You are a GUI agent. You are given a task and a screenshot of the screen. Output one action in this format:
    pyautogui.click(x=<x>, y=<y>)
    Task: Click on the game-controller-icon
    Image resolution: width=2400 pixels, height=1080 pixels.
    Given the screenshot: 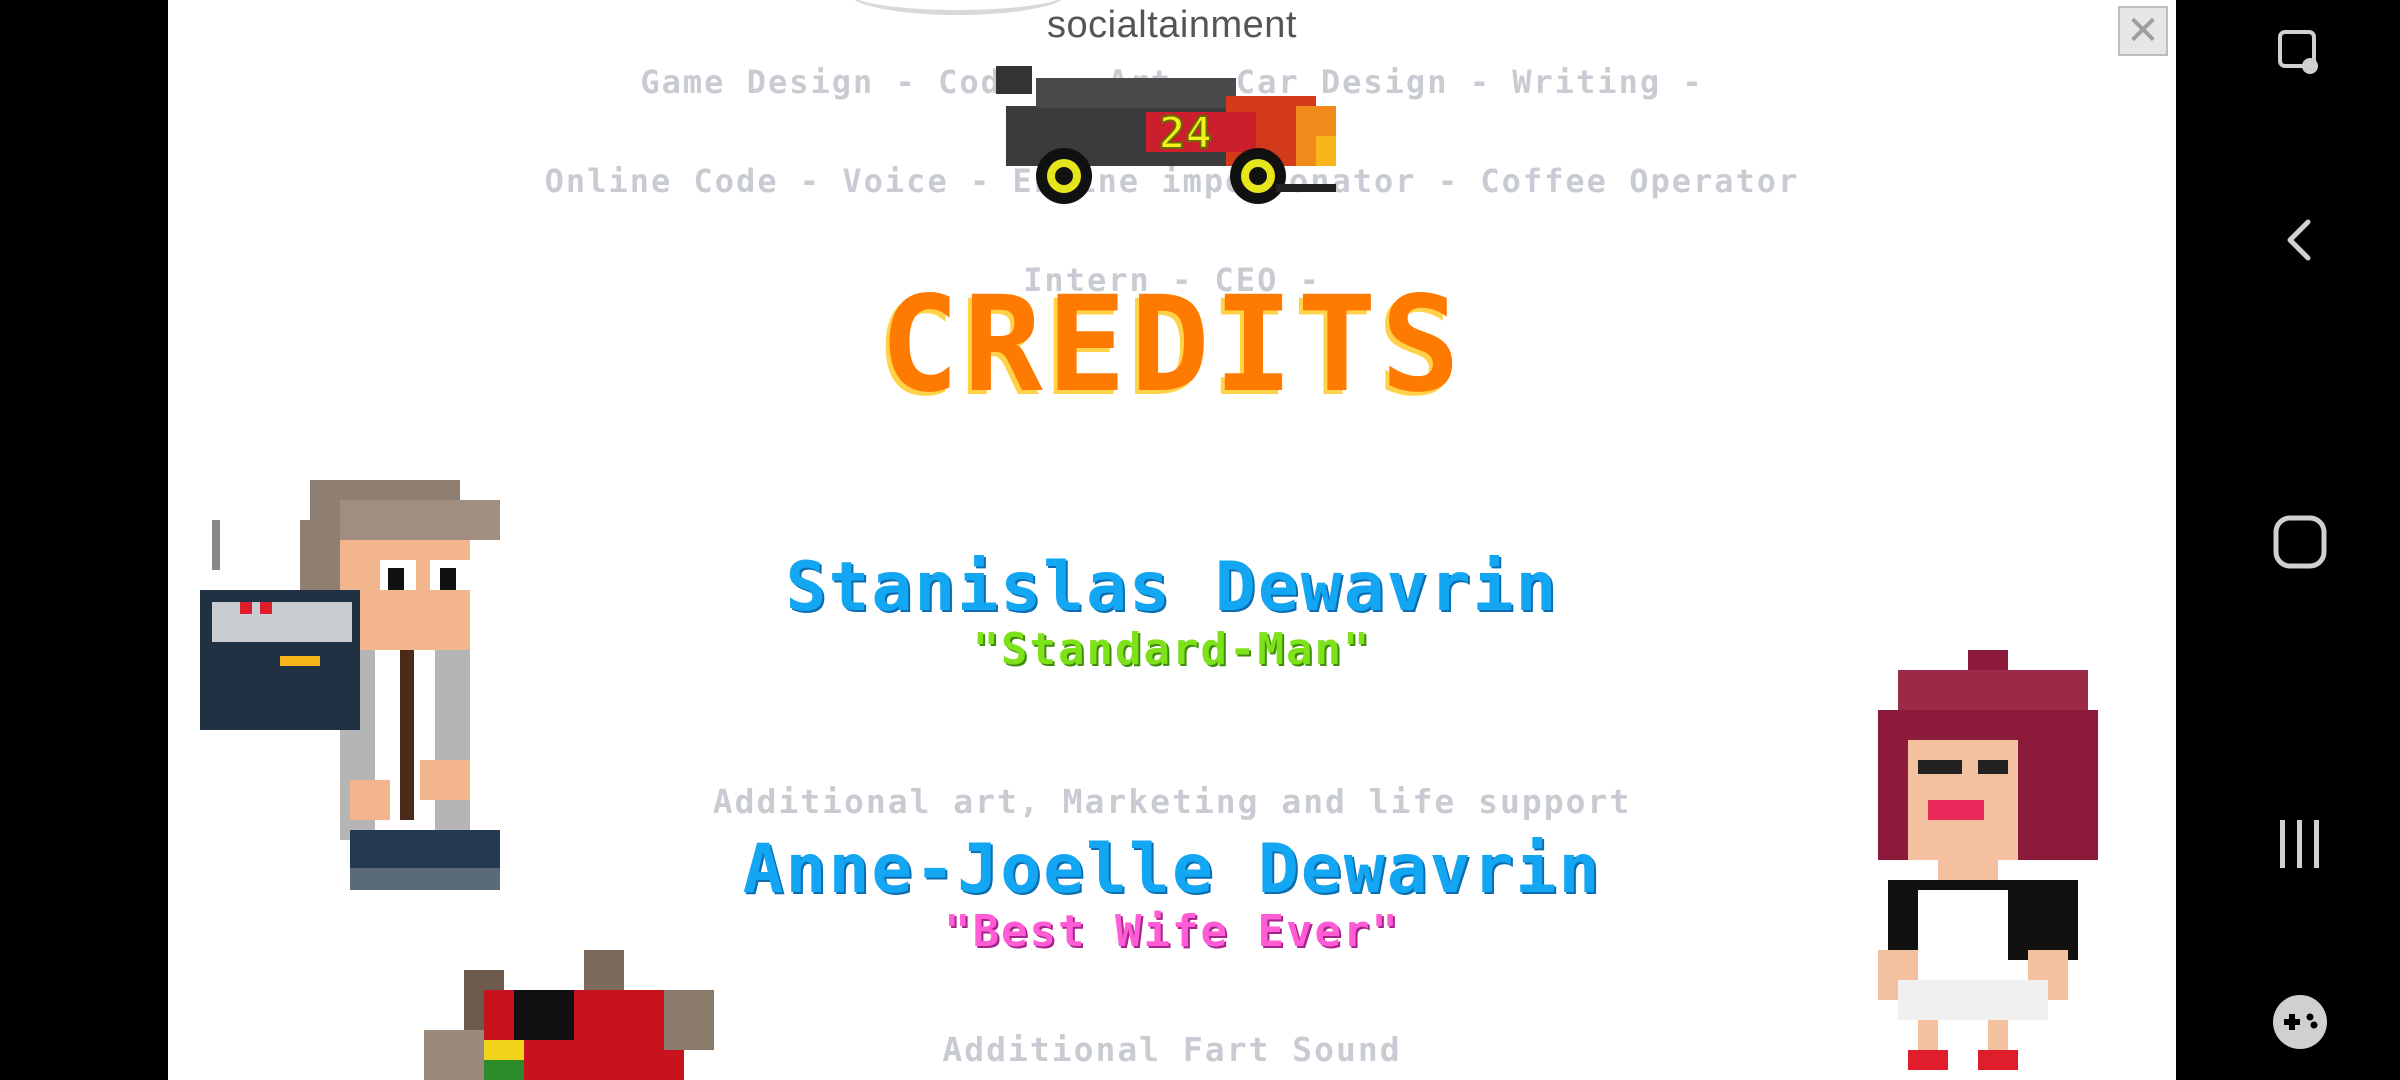 What is the action you would take?
    pyautogui.click(x=2300, y=1022)
    